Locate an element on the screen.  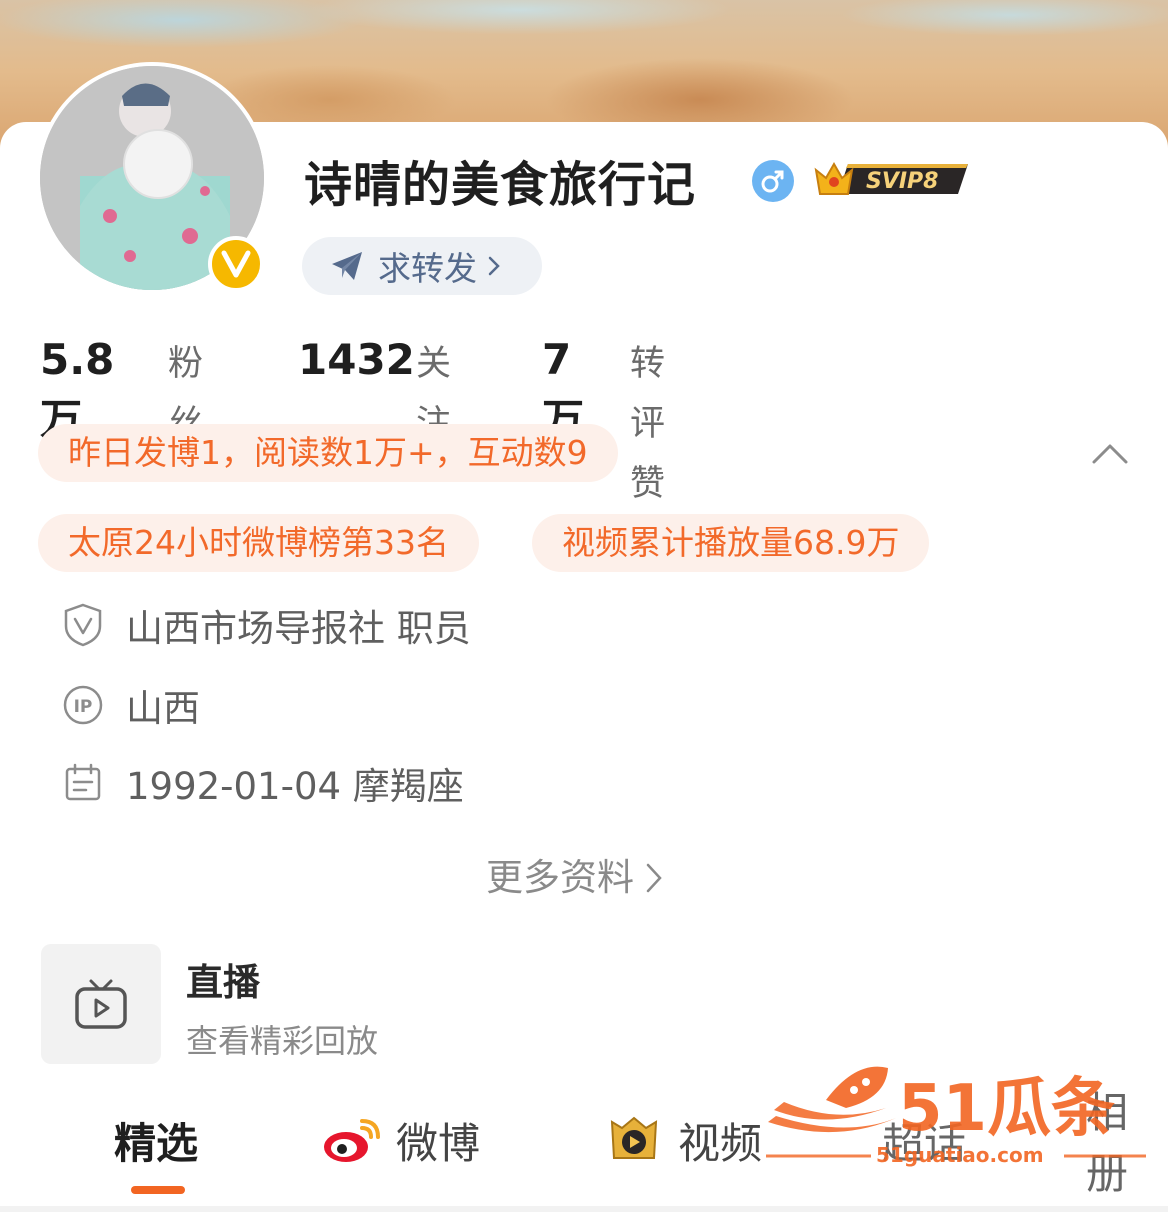
tab-weibo-label: 微博 is located at coordinates (438, 1143).